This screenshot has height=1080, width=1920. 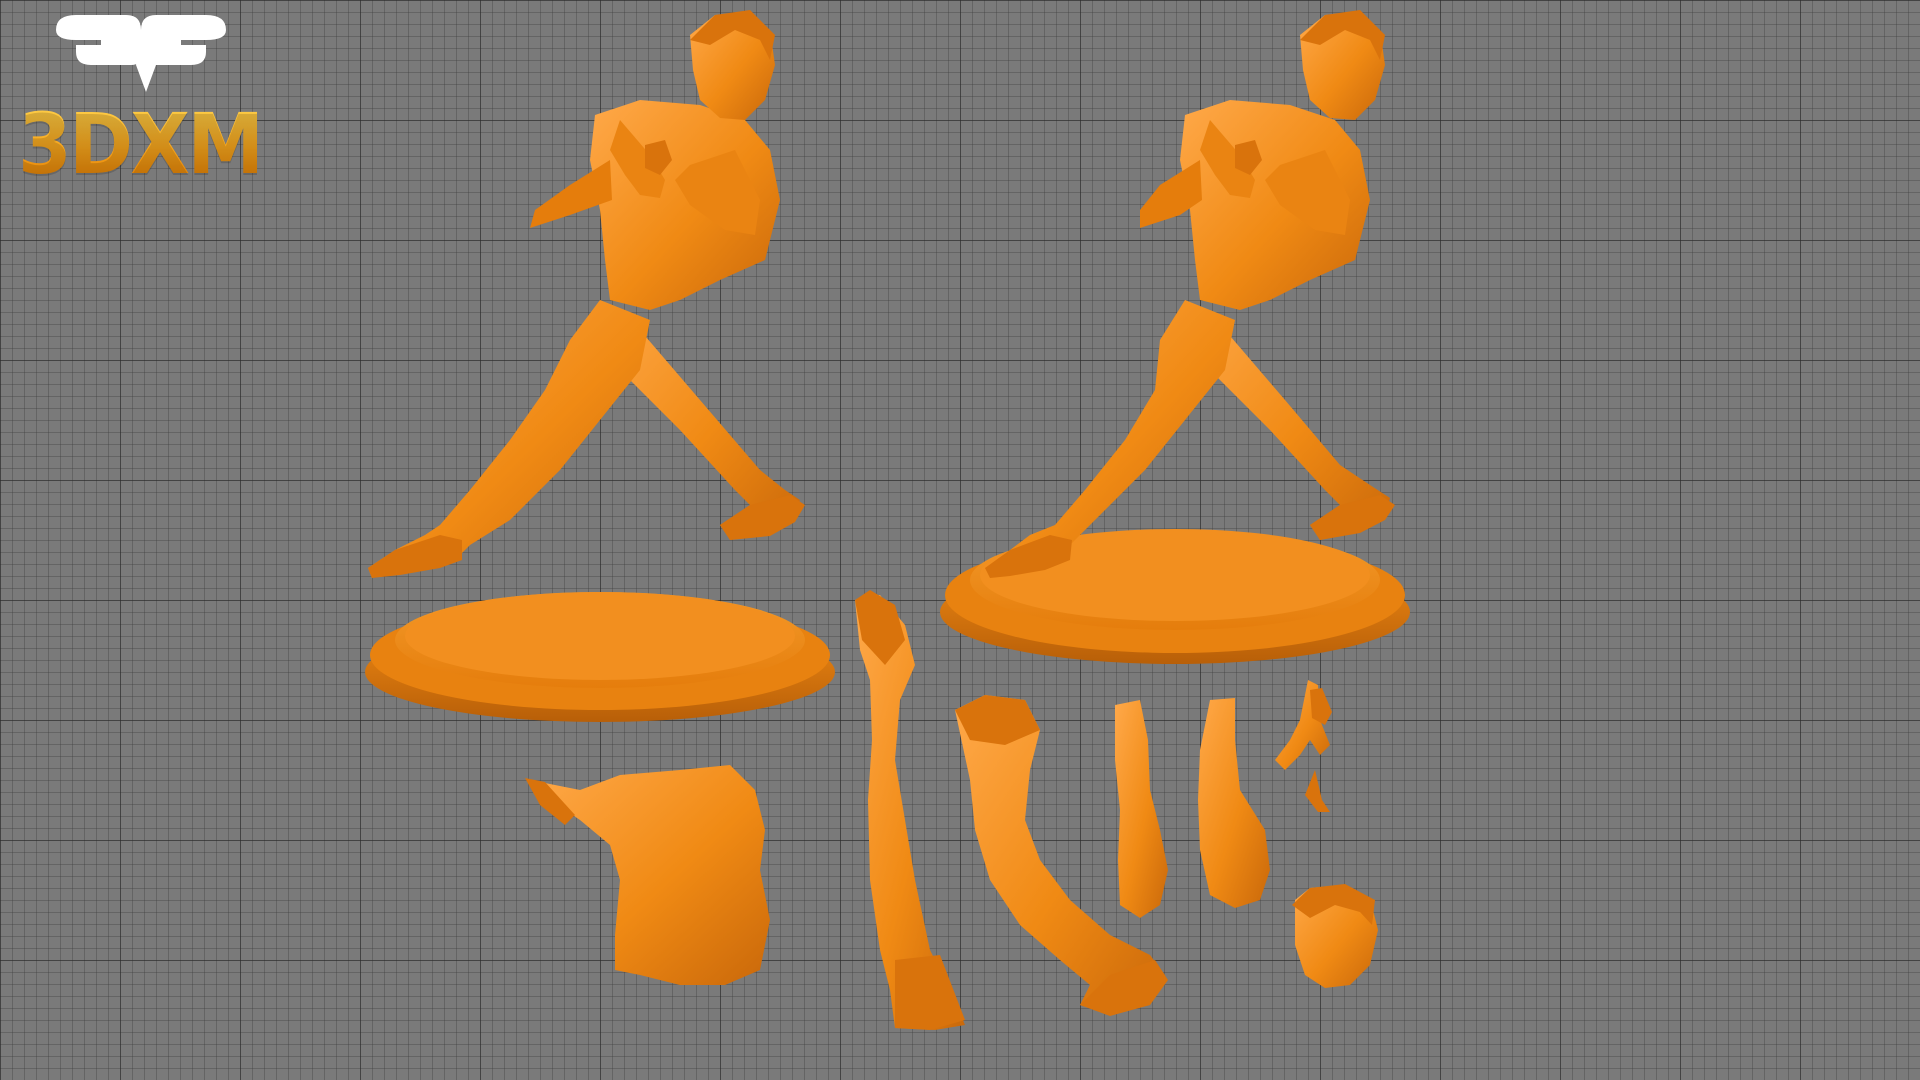 What do you see at coordinates (1303, 746) in the screenshot?
I see `hands-with-pistol-part` at bounding box center [1303, 746].